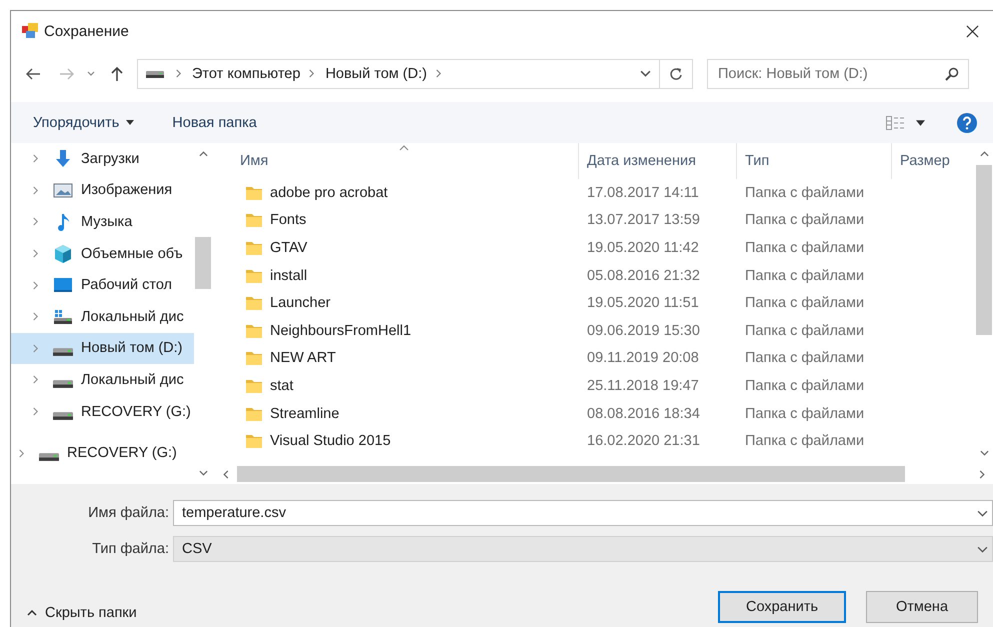 Image resolution: width=993 pixels, height=627 pixels. I want to click on file-name: Streamline, so click(305, 414).